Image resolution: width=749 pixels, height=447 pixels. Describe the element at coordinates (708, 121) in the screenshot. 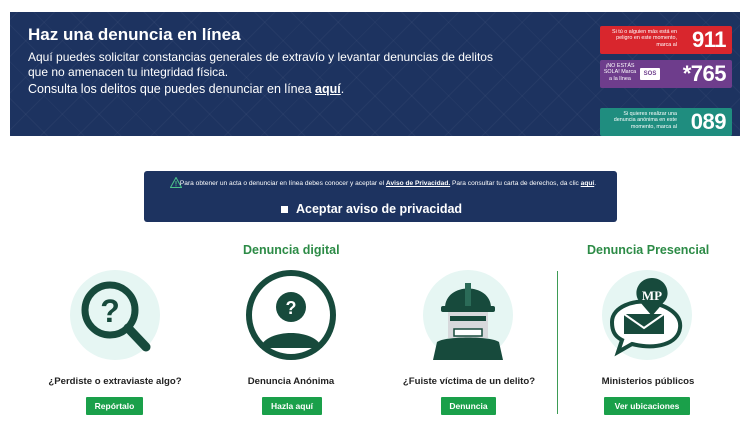

I see `emergency-089-number: 089` at that location.